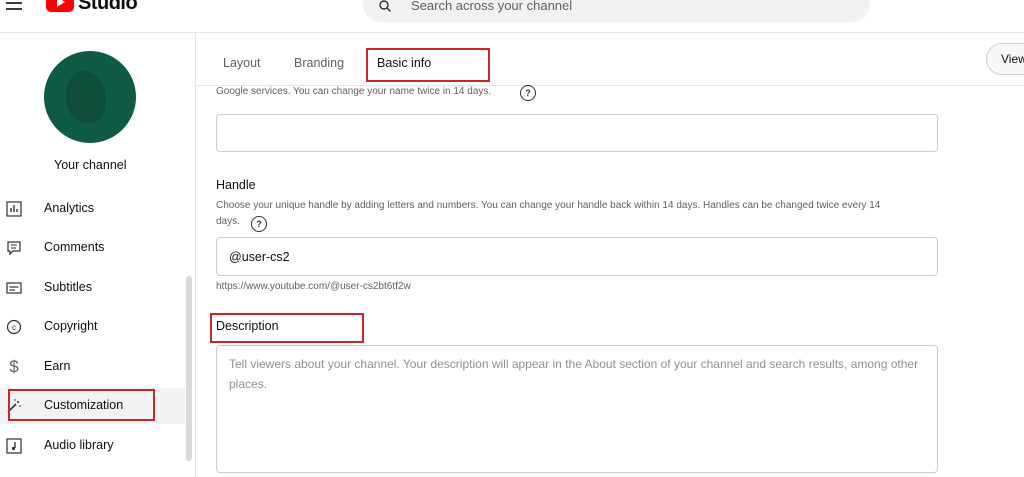 The width and height of the screenshot is (1024, 477). What do you see at coordinates (14, 248) in the screenshot?
I see `comment-icon` at bounding box center [14, 248].